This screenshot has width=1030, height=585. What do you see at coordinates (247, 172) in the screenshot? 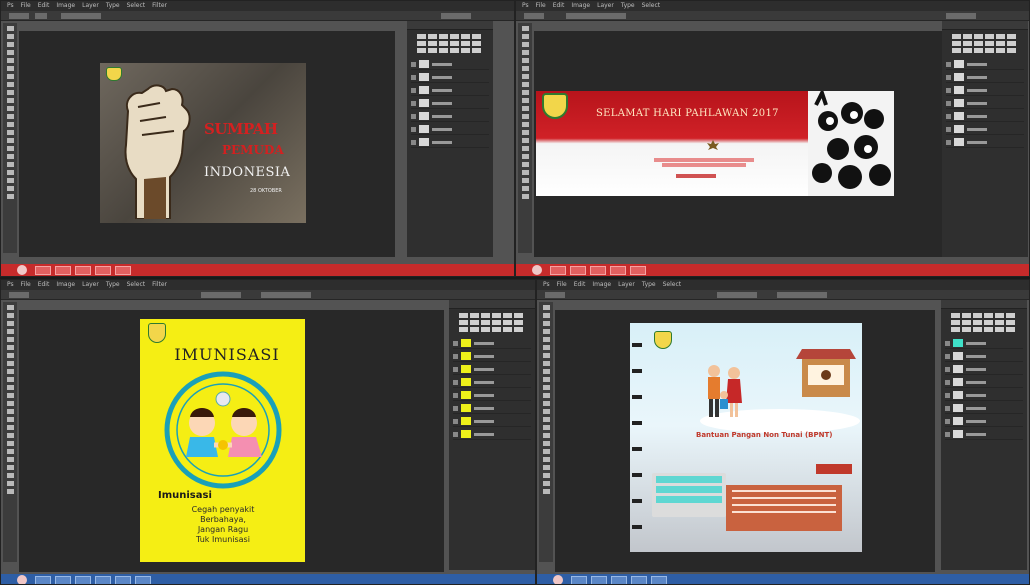
I see `headline-indonesia: INDONESIA` at bounding box center [247, 172].